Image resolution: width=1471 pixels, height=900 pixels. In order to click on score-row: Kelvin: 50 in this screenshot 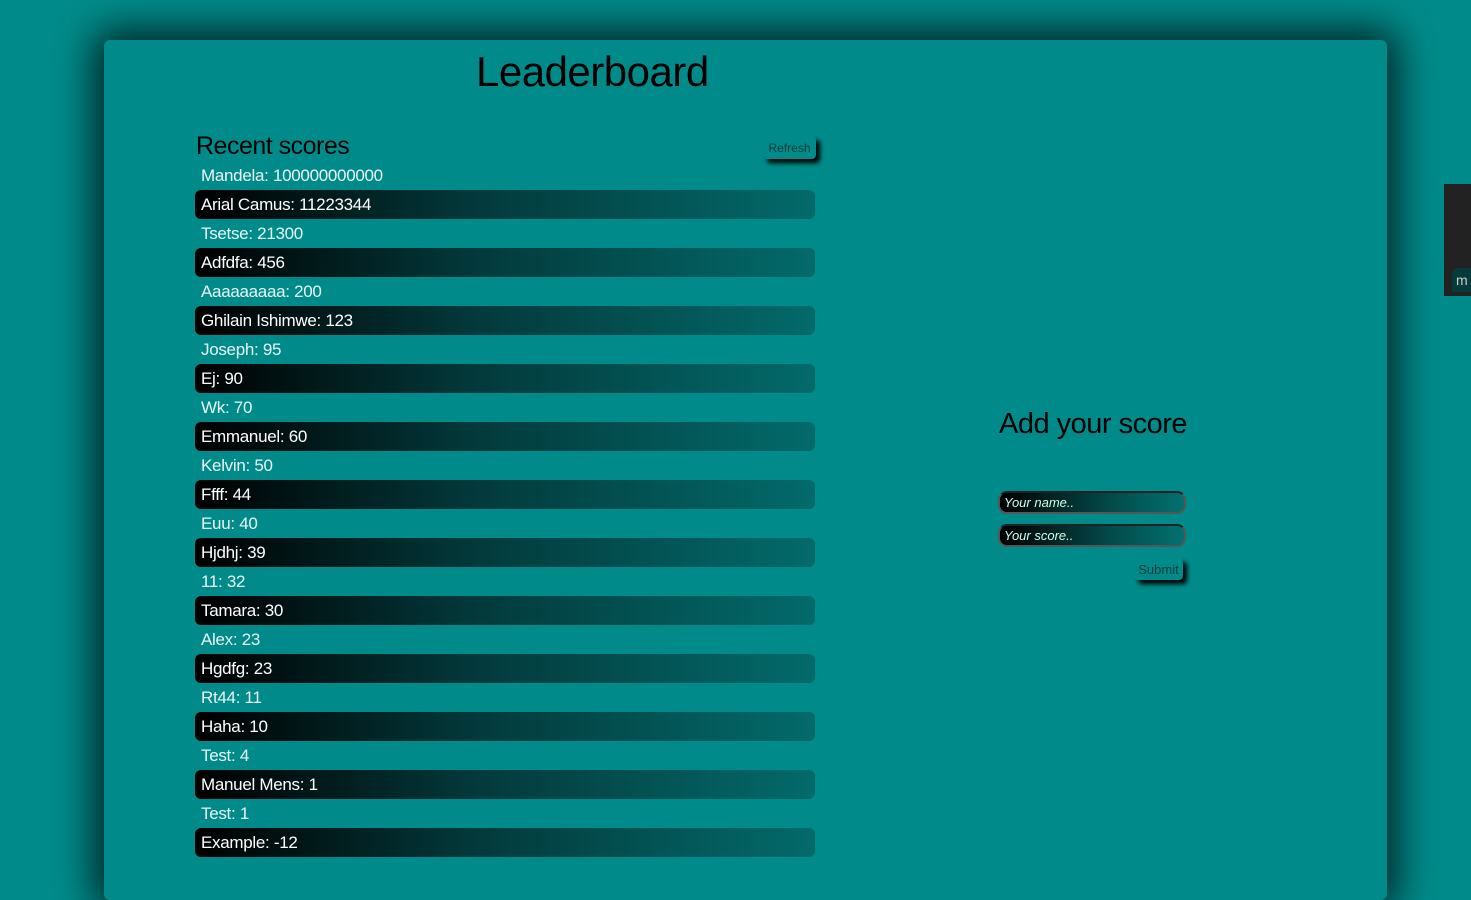, I will do `click(237, 465)`.